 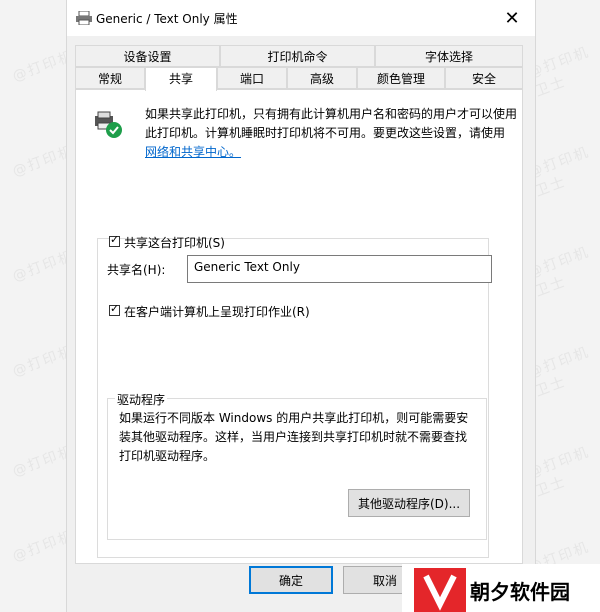 I want to click on drivers-legend: 驱动程序, so click(x=141, y=399).